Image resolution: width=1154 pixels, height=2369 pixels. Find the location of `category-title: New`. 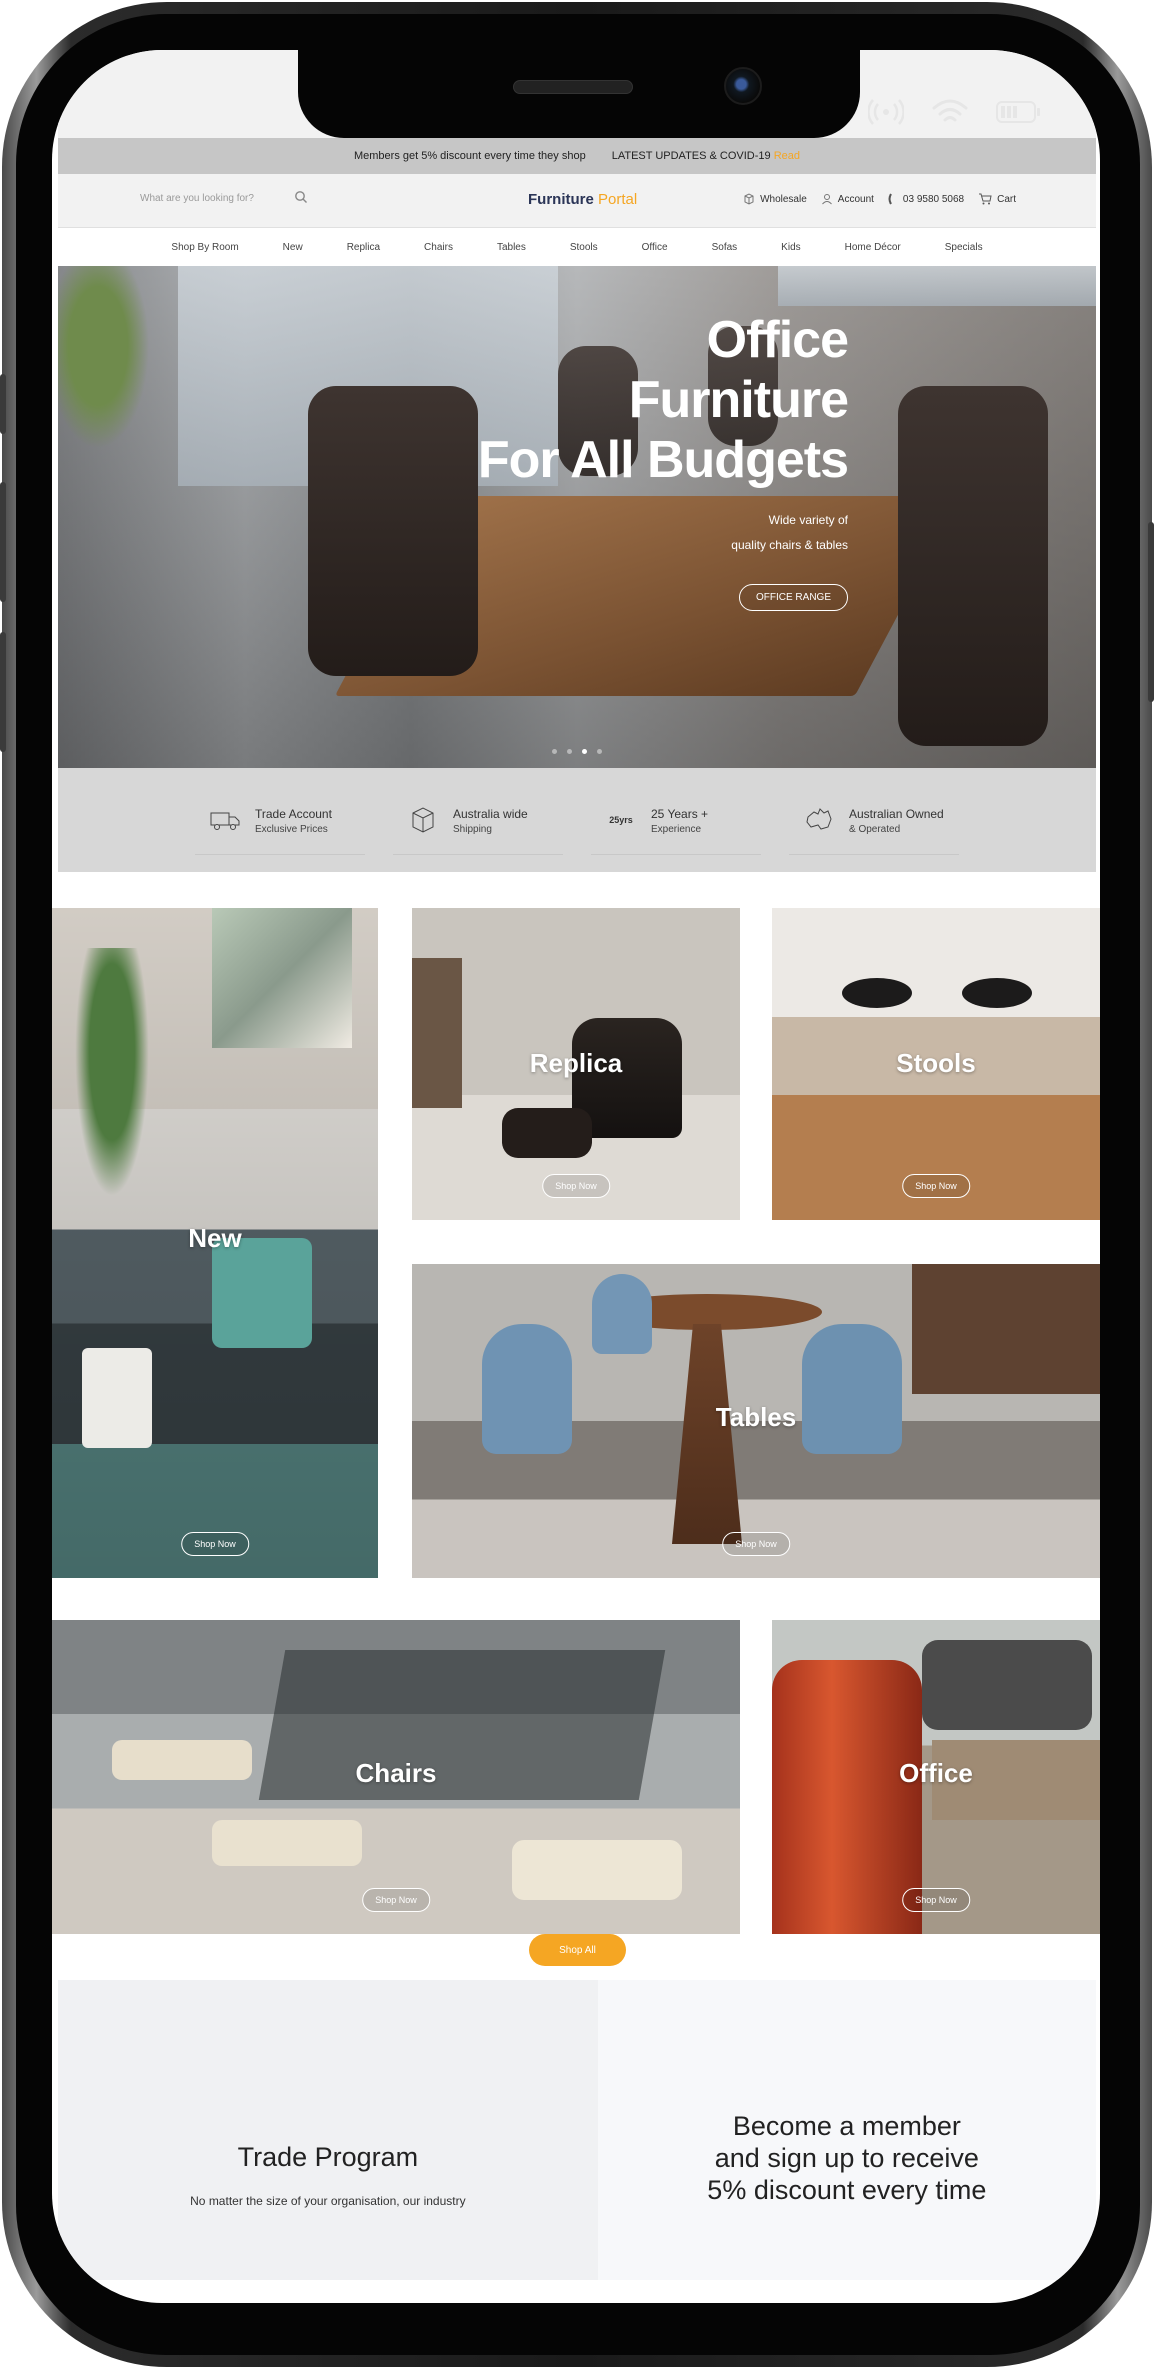

category-title: New is located at coordinates (215, 1238).